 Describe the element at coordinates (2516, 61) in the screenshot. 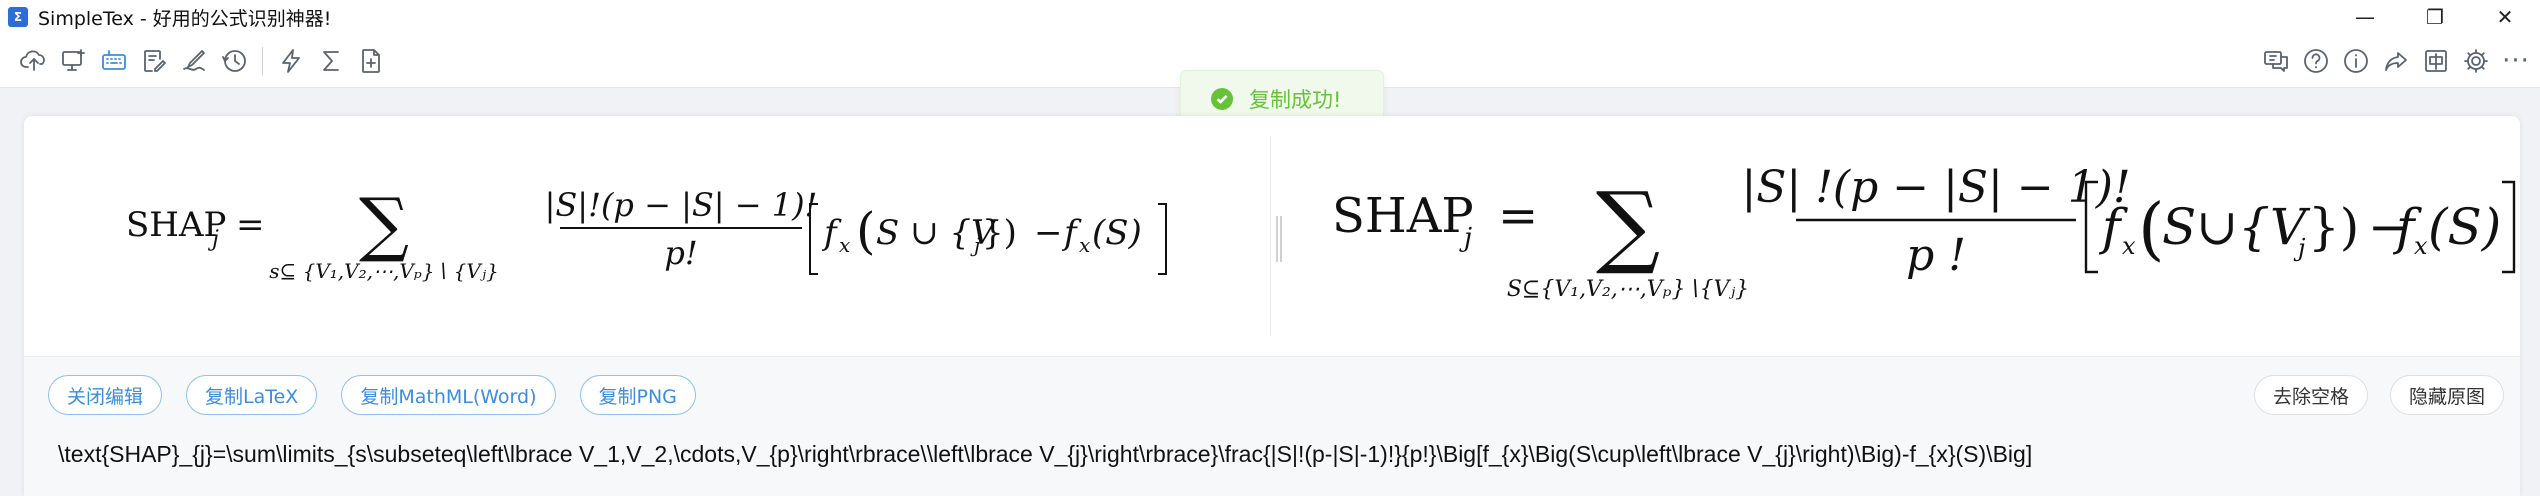

I see `more-options-icon: ···` at that location.